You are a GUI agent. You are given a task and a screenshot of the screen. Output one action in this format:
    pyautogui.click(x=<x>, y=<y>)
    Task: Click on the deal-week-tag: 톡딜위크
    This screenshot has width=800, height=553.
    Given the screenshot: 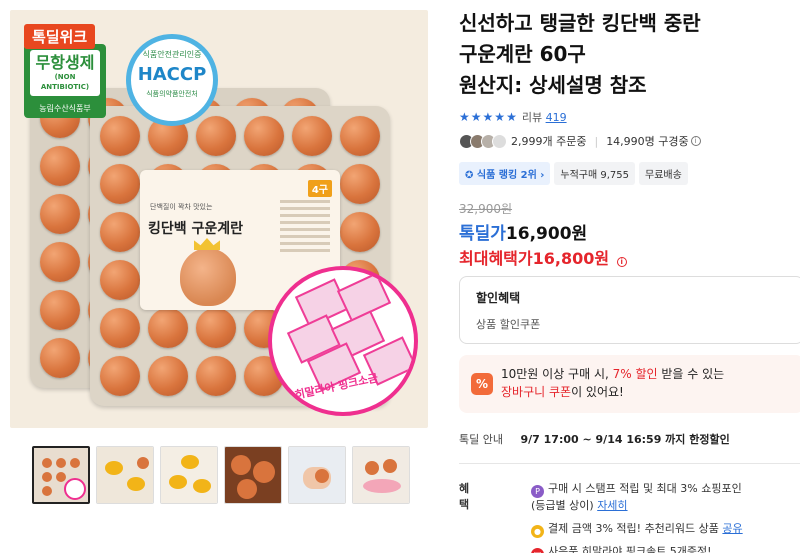 What is the action you would take?
    pyautogui.click(x=60, y=36)
    